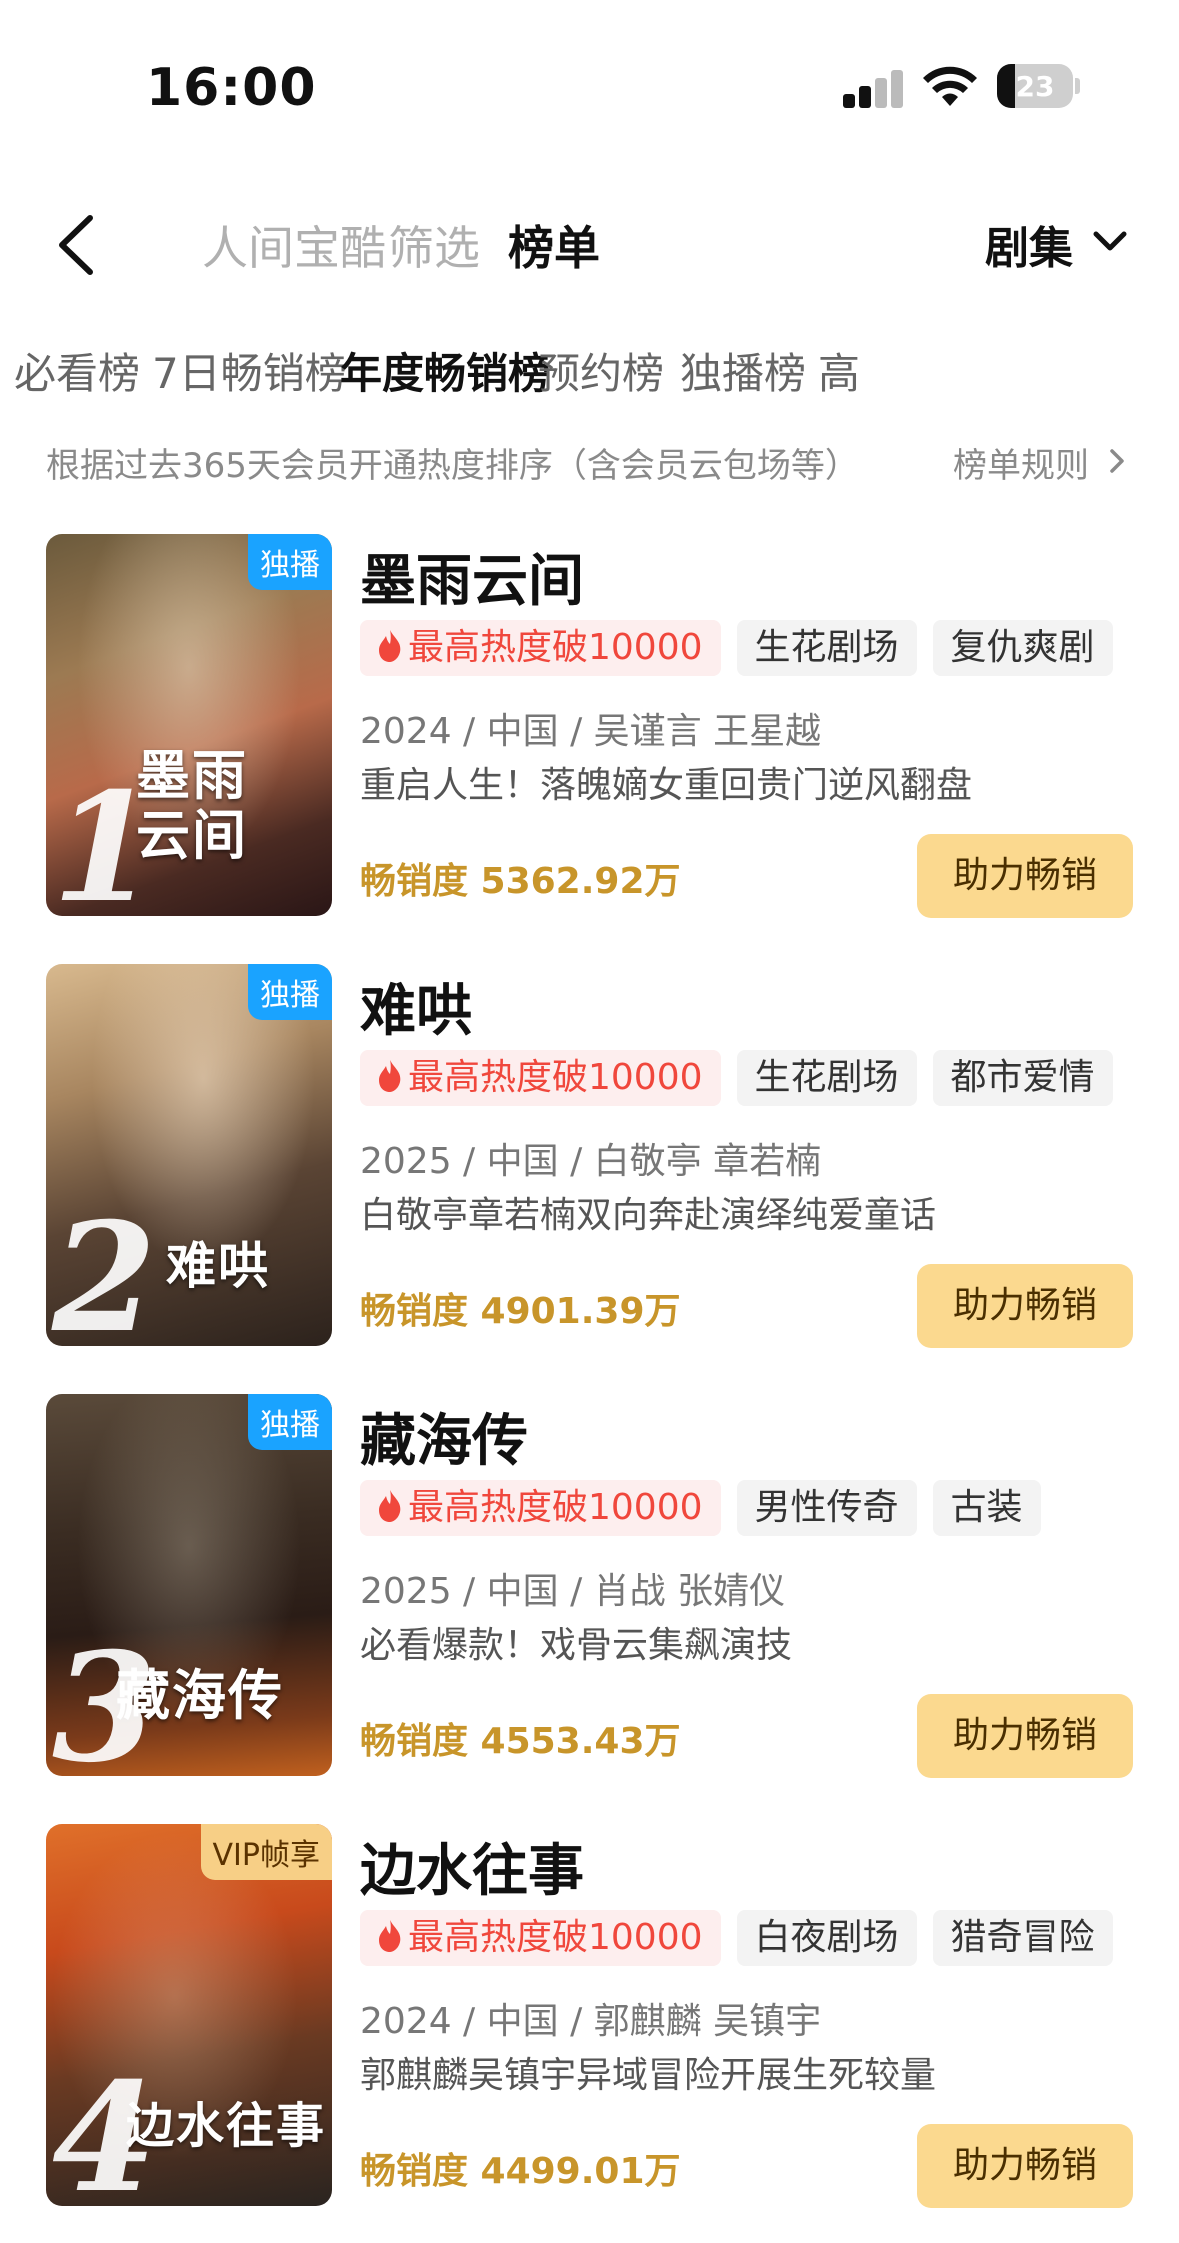 This screenshot has width=1179, height=2243. I want to click on battery-level: 23, so click(1035, 86).